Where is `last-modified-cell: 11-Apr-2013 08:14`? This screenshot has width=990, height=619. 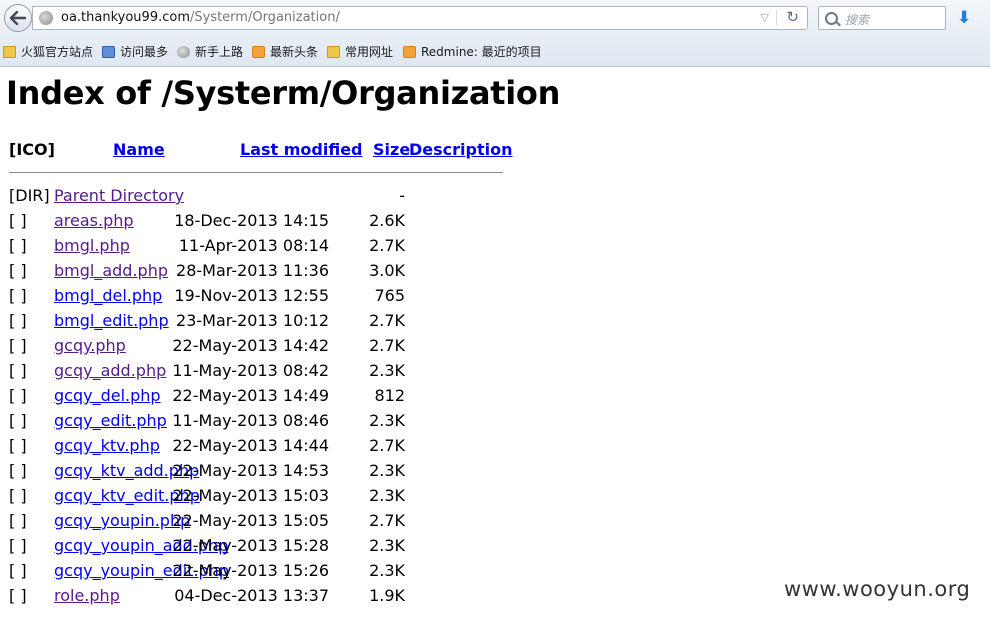
last-modified-cell: 11-Apr-2013 08:14 is located at coordinates (253, 245).